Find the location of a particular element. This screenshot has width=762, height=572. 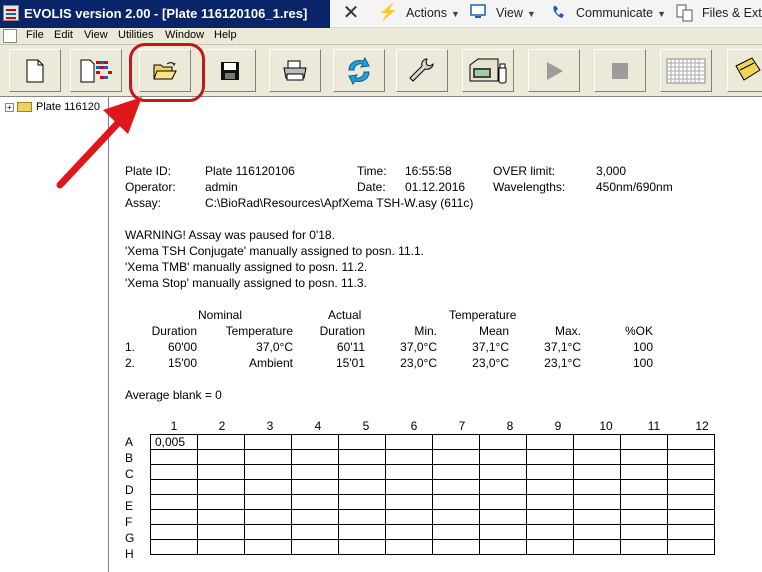

export-button is located at coordinates (744, 70).